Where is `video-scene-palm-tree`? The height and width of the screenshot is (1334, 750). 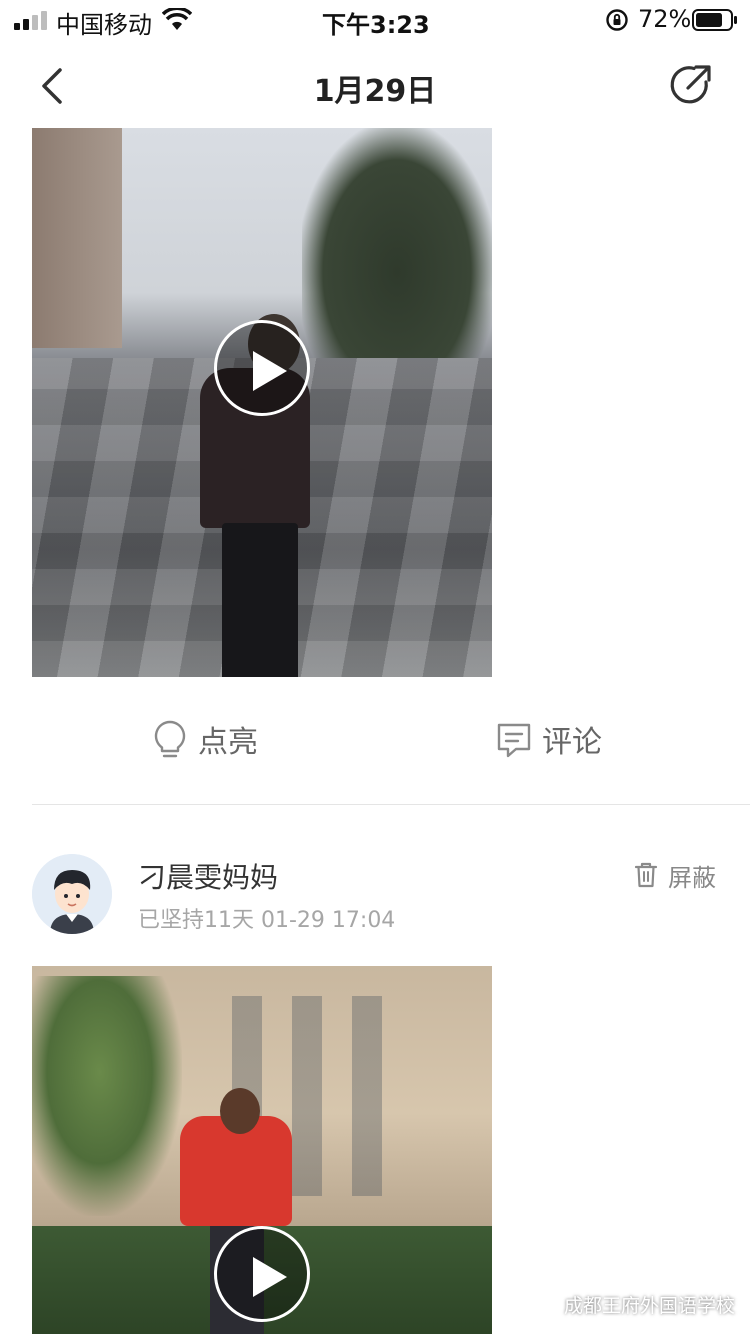
video-scene-palm-tree is located at coordinates (107, 1096).